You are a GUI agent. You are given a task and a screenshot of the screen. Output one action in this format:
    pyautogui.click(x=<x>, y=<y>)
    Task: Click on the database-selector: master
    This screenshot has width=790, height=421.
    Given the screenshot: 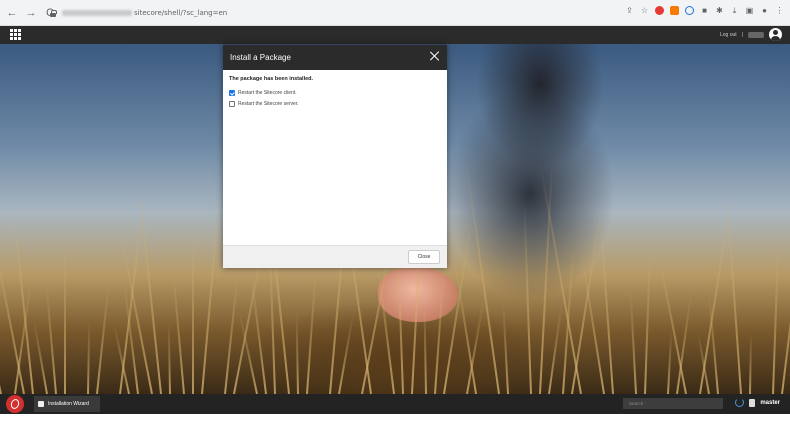 What is the action you would take?
    pyautogui.click(x=757, y=402)
    